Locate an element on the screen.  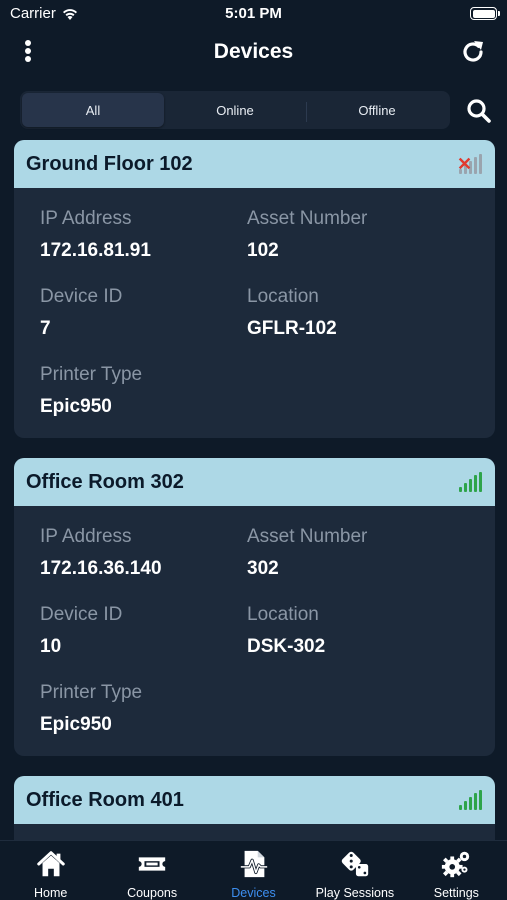
device-id-value: 7 is located at coordinates (45, 328).